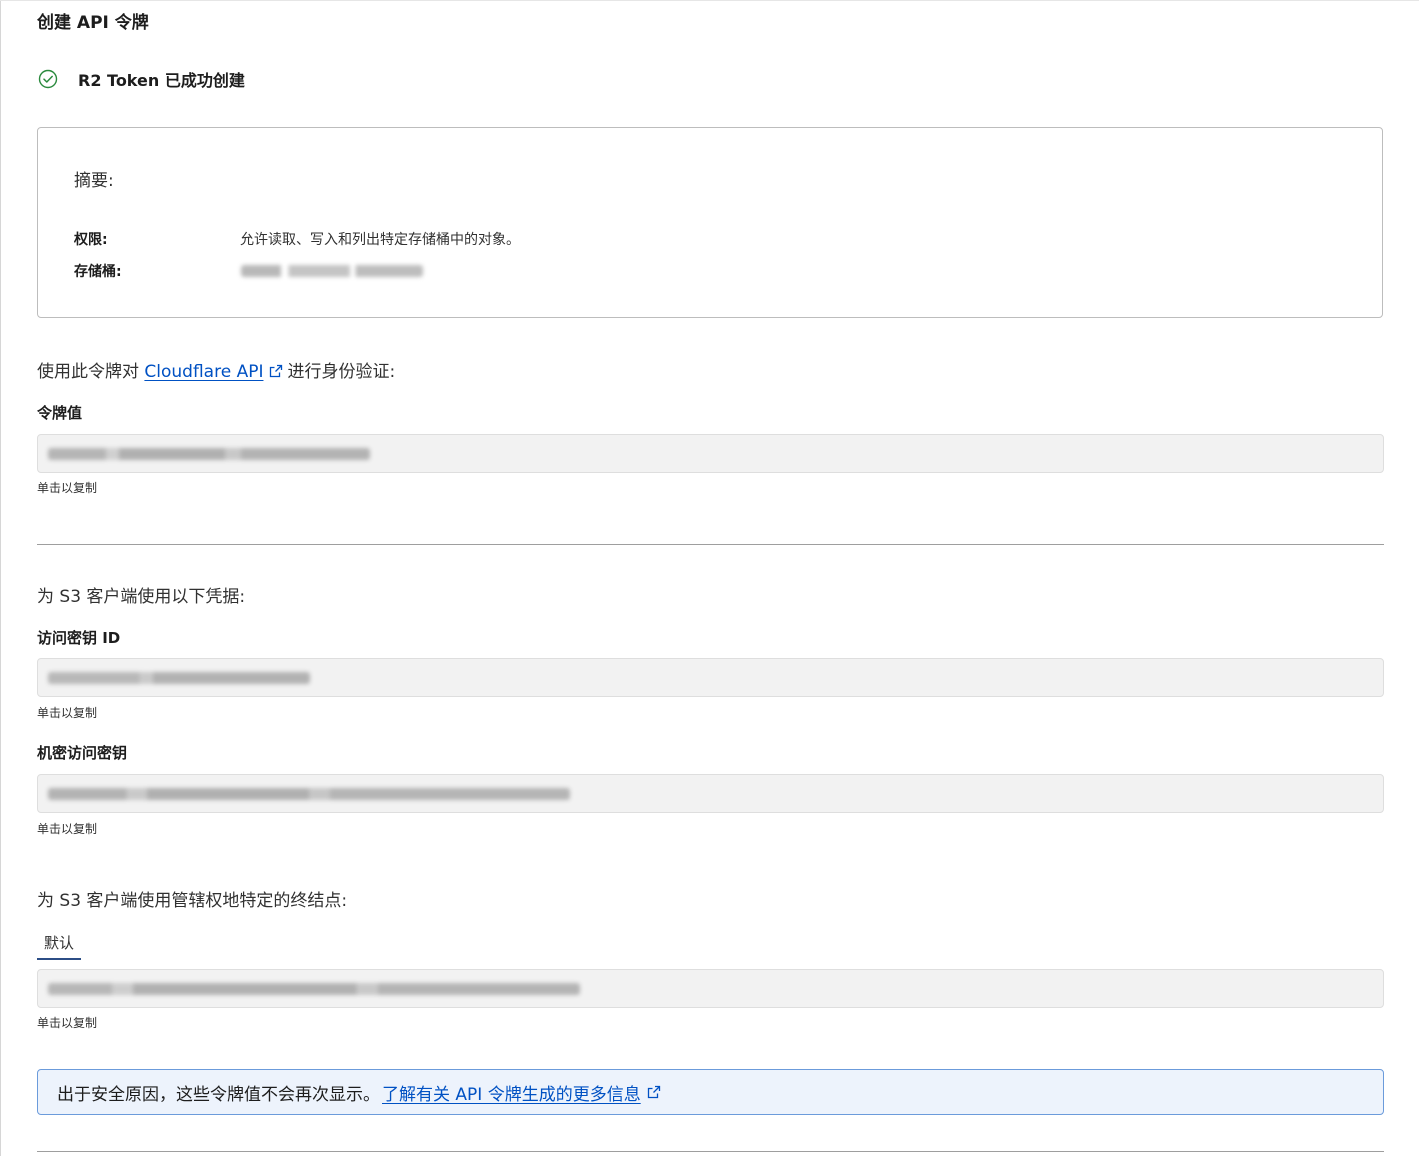 This screenshot has height=1156, width=1419. Describe the element at coordinates (60, 413) in the screenshot. I see `token-value-label: 令牌值` at that location.